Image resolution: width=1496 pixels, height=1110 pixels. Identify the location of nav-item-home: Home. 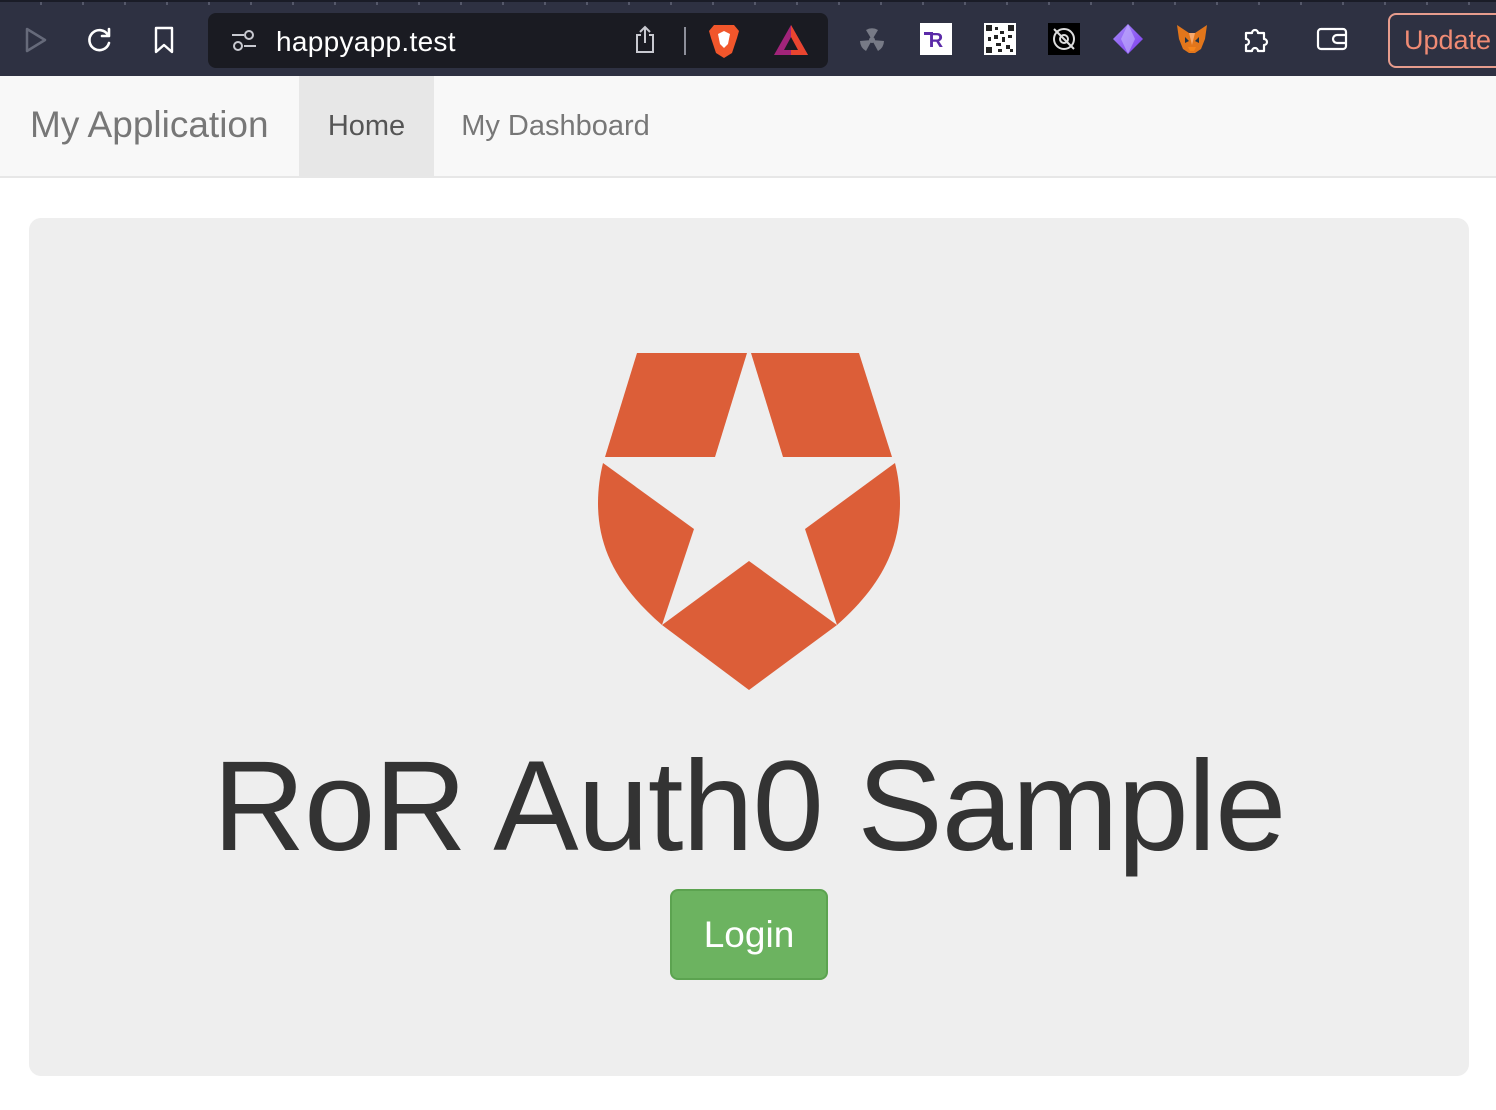
(366, 126).